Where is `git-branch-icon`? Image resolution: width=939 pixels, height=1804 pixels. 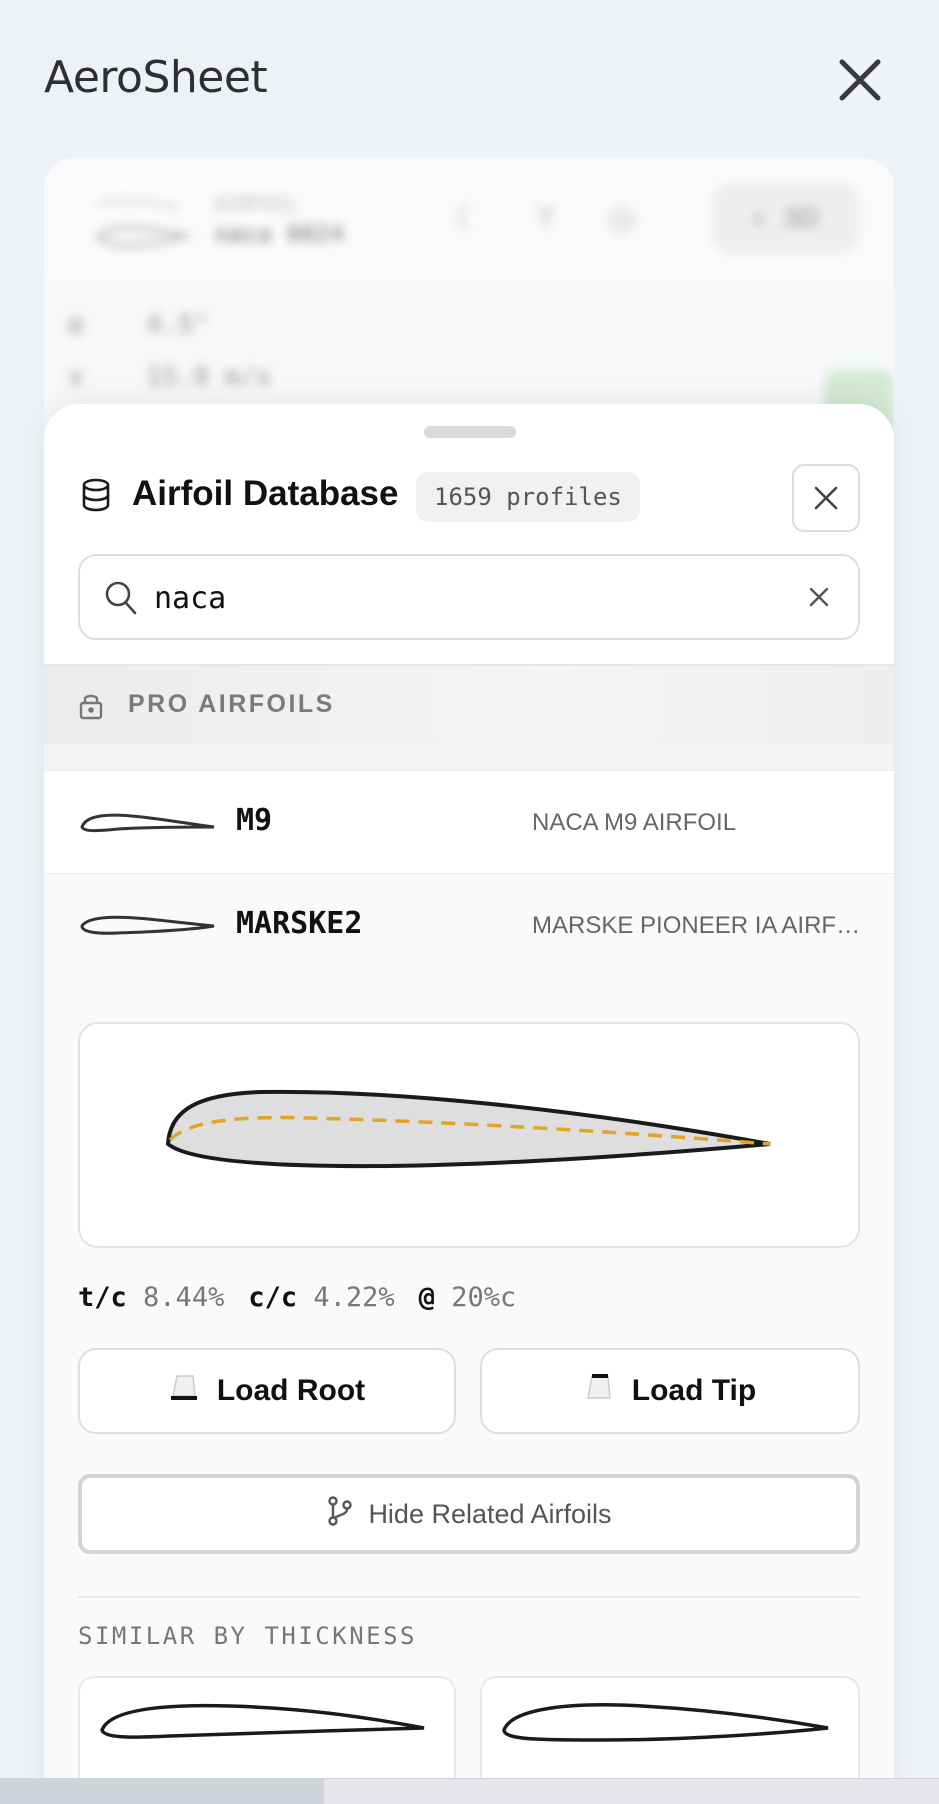 git-branch-icon is located at coordinates (340, 1514).